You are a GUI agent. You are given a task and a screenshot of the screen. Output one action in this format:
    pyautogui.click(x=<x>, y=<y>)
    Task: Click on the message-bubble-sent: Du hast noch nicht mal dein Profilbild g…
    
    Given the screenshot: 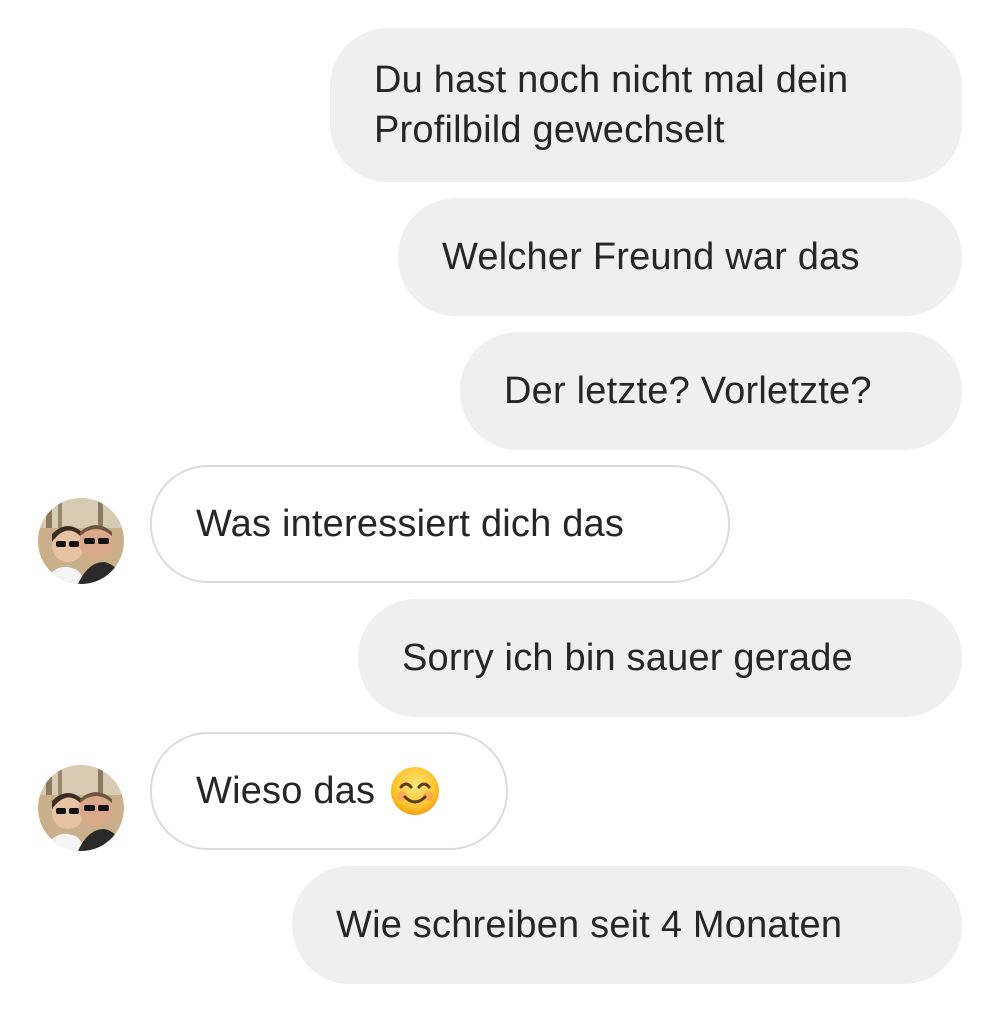 What is the action you would take?
    pyautogui.click(x=646, y=105)
    